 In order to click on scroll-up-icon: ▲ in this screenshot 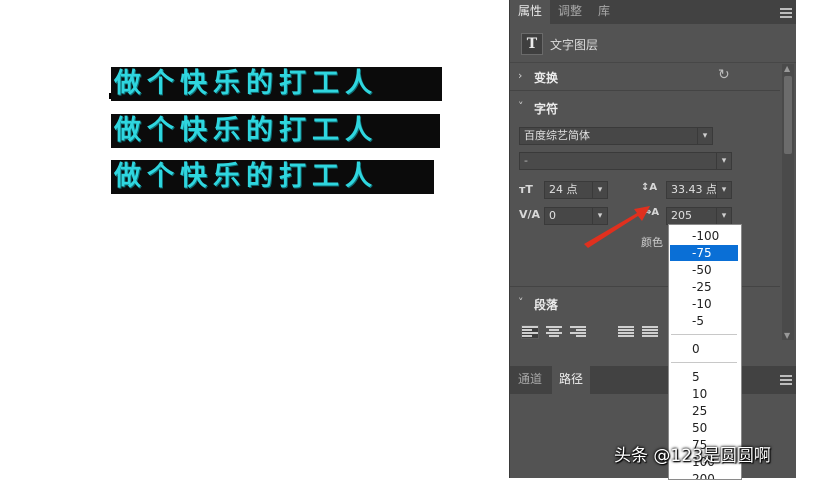, I will do `click(787, 68)`.